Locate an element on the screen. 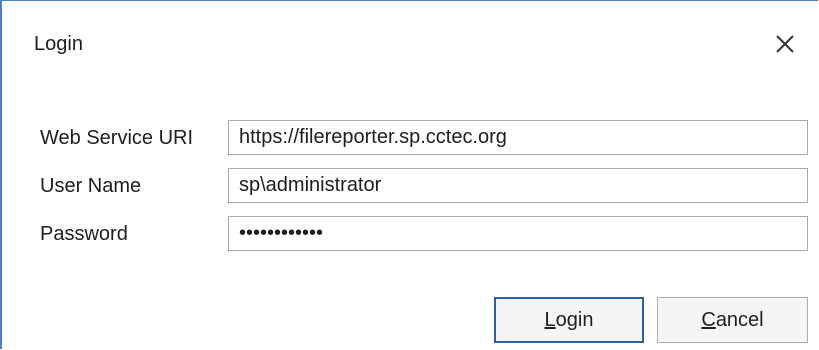 This screenshot has height=350, width=819. login-button: Login is located at coordinates (569, 320).